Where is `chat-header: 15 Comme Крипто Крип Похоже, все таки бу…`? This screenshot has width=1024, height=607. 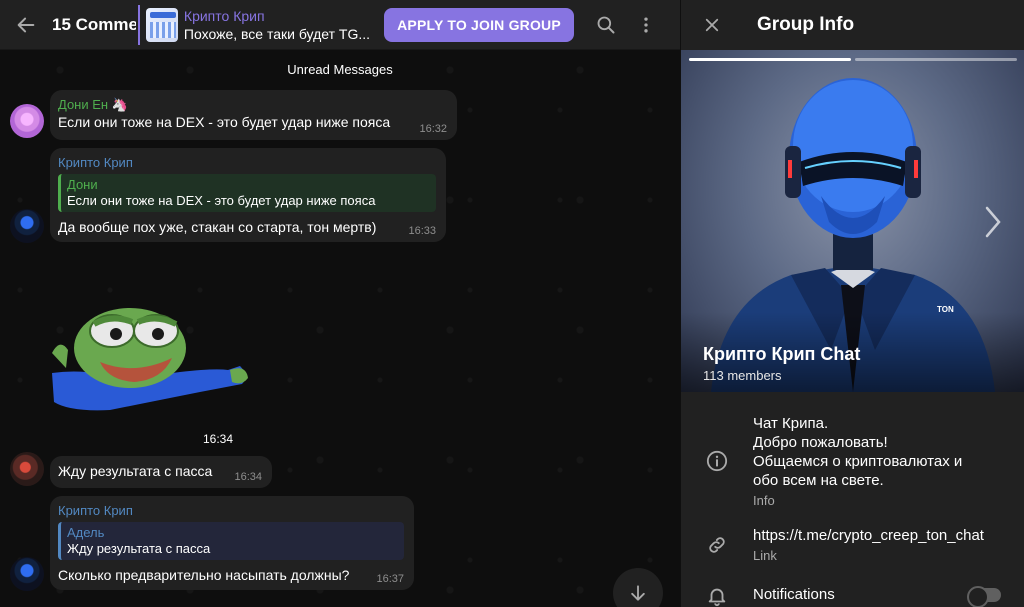 chat-header: 15 Comme Крипто Крип Похоже, все таки бу… is located at coordinates (340, 25).